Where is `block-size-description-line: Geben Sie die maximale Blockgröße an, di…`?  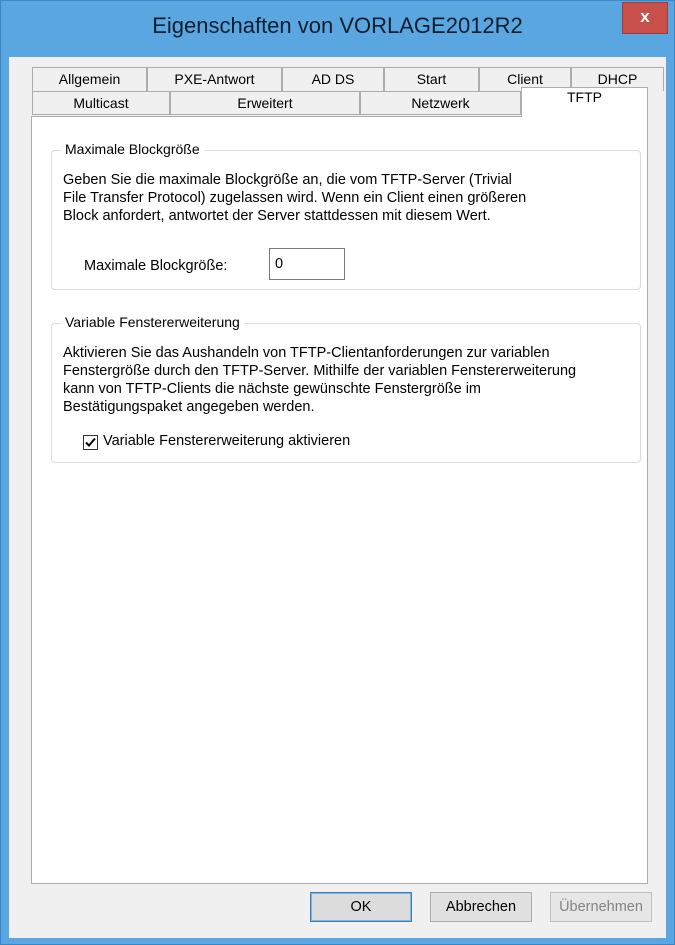
block-size-description-line: Geben Sie die maximale Blockgröße an, di… is located at coordinates (287, 180).